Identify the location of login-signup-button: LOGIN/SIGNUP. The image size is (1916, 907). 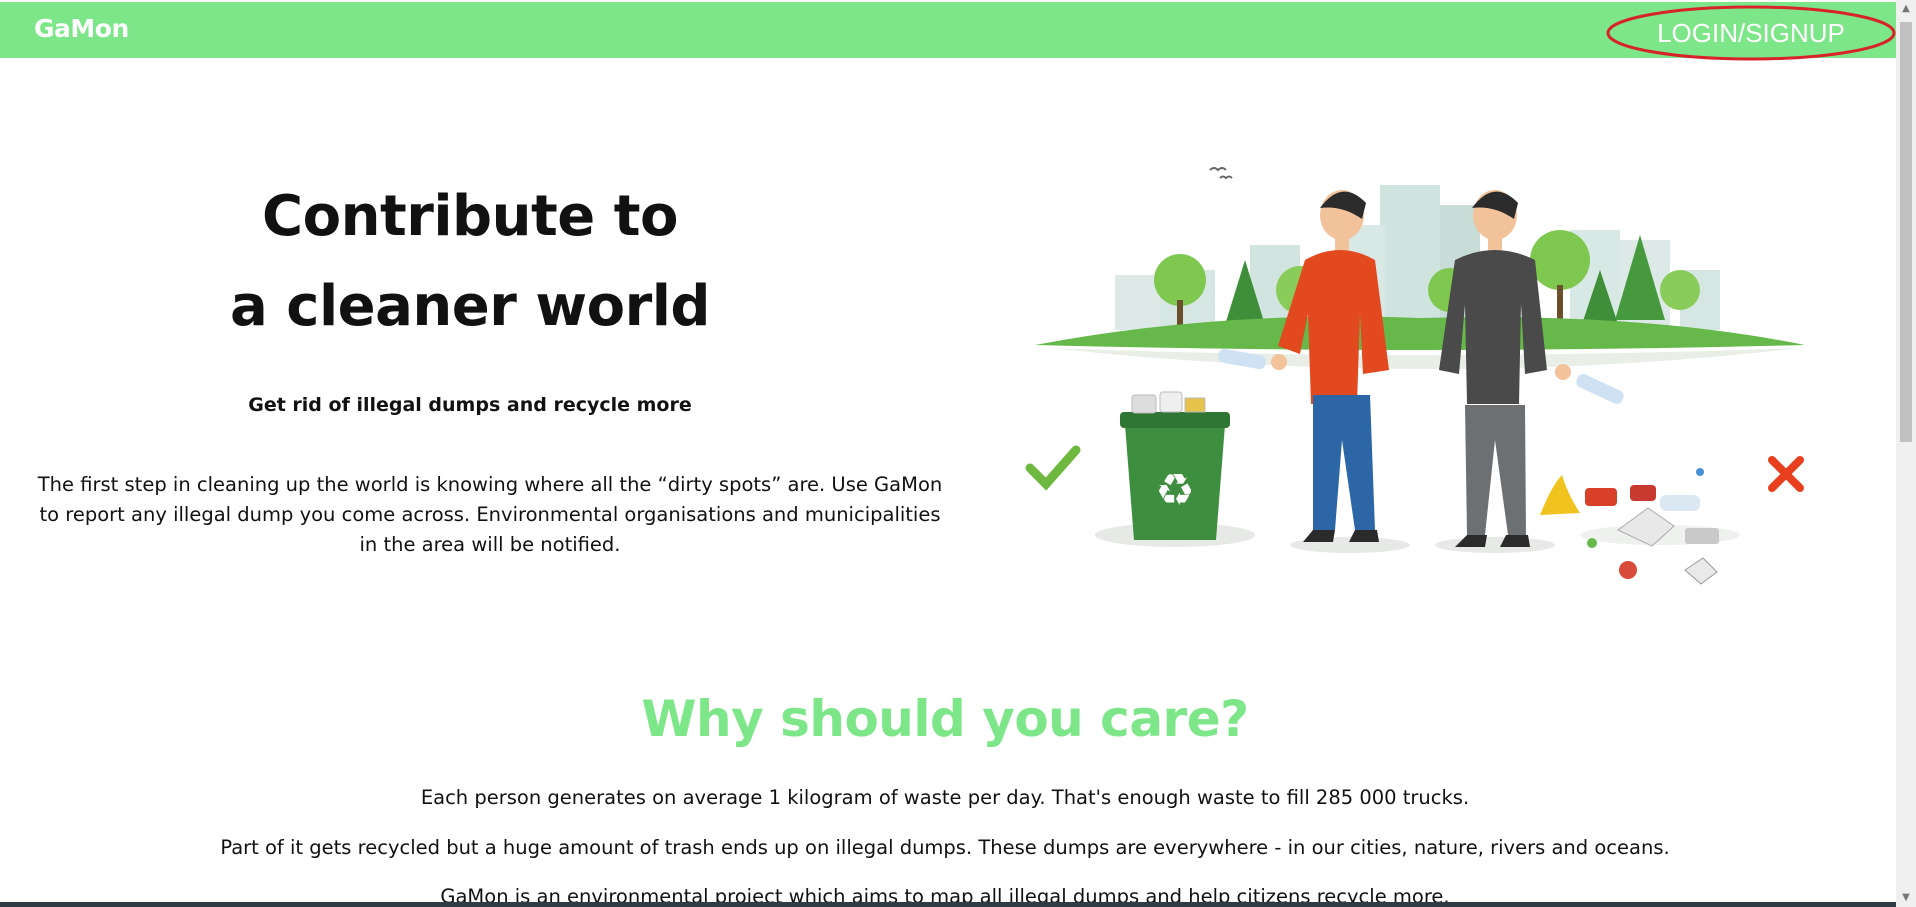
(1751, 33).